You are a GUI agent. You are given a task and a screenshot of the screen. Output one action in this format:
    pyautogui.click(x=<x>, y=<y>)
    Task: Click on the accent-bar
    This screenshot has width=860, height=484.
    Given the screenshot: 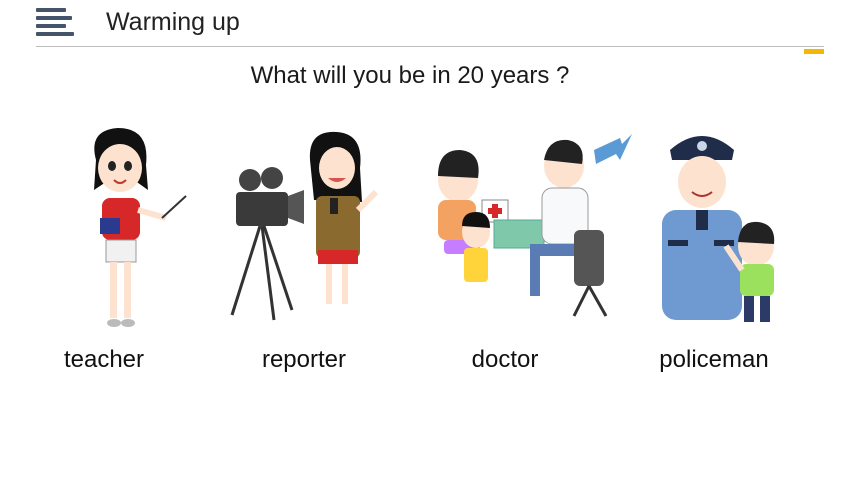 What is the action you would take?
    pyautogui.click(x=814, y=51)
    